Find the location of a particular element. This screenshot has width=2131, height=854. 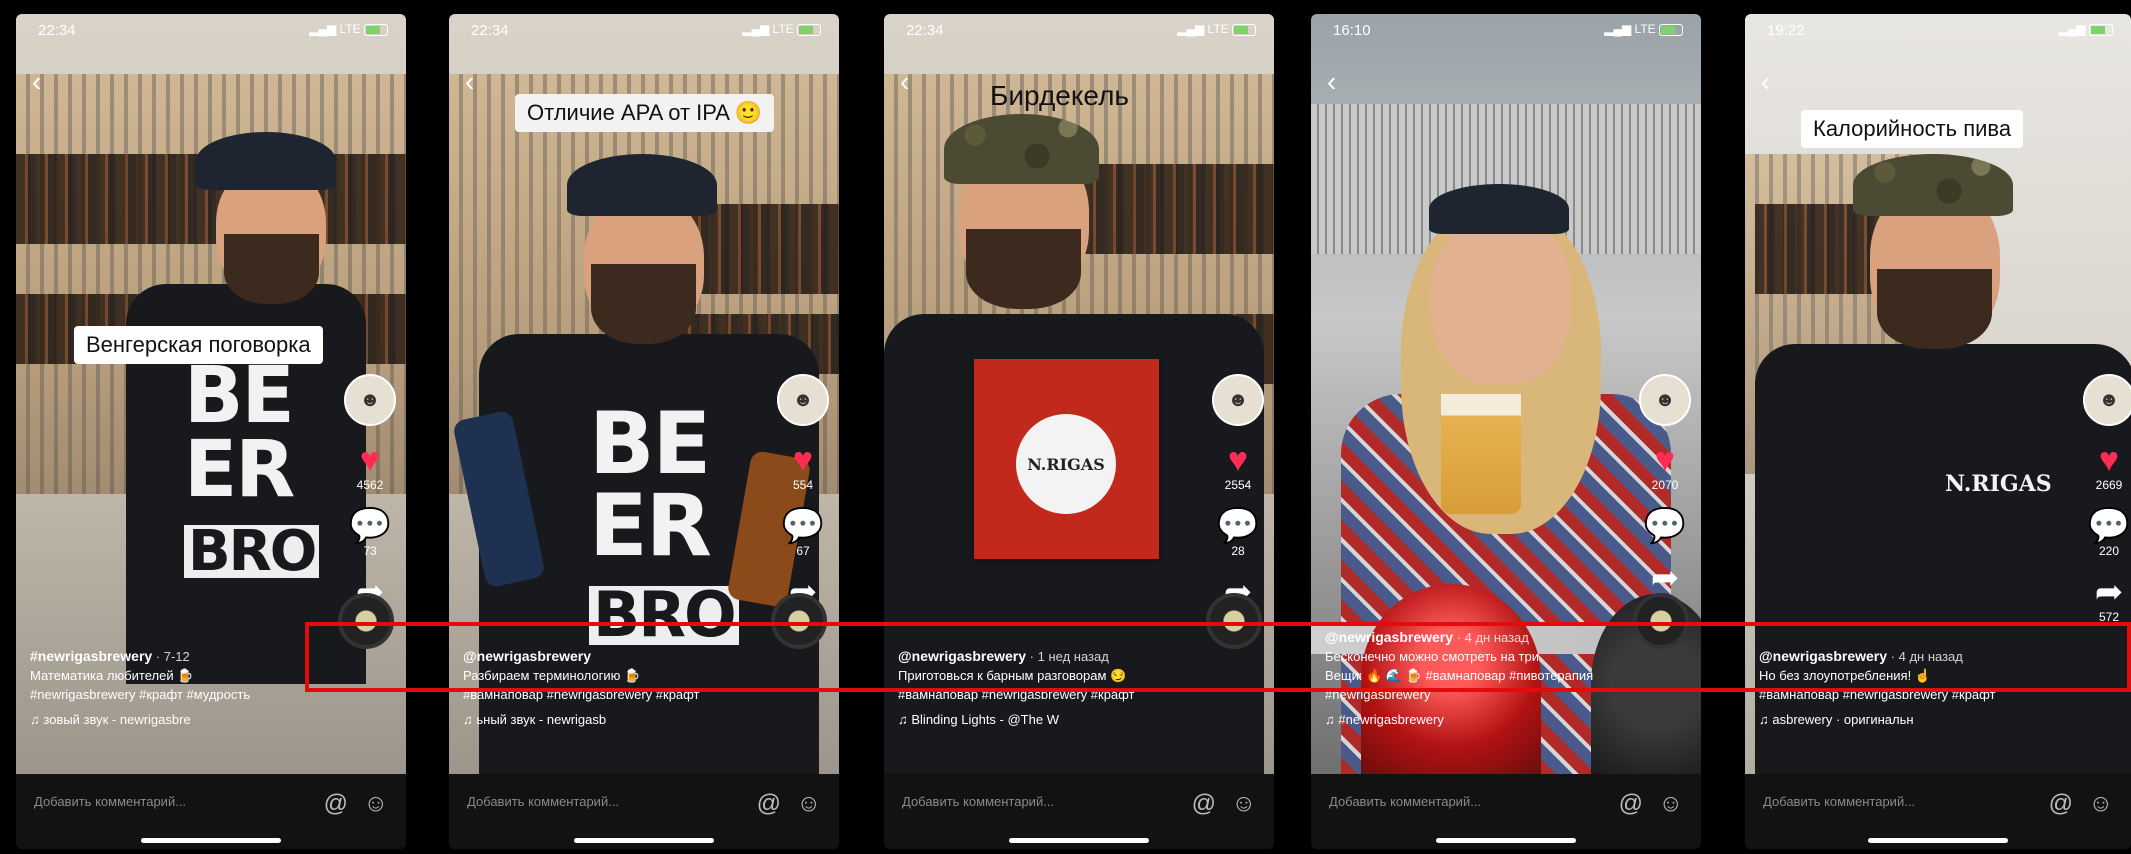

status-time: 16:10 is located at coordinates (1352, 30).